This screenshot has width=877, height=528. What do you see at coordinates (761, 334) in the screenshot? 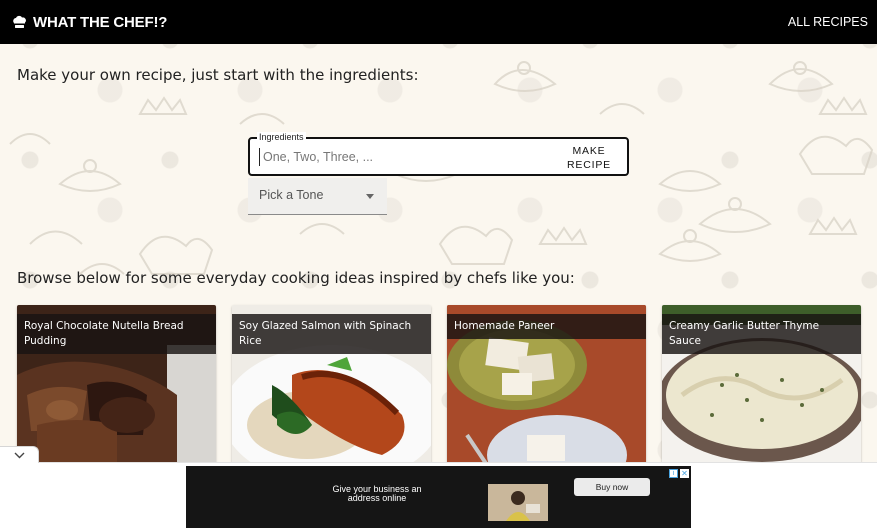
I see `recipe-card-title: Creamy Garlic Butter Thyme Sauce` at bounding box center [761, 334].